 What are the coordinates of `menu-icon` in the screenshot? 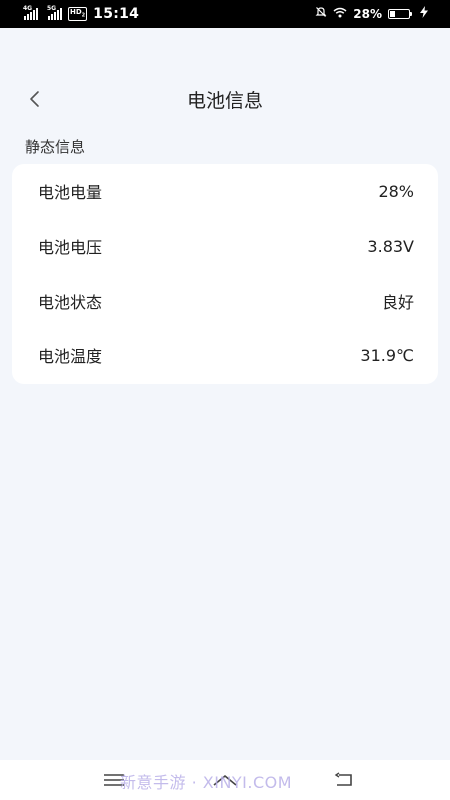 It's located at (114, 780).